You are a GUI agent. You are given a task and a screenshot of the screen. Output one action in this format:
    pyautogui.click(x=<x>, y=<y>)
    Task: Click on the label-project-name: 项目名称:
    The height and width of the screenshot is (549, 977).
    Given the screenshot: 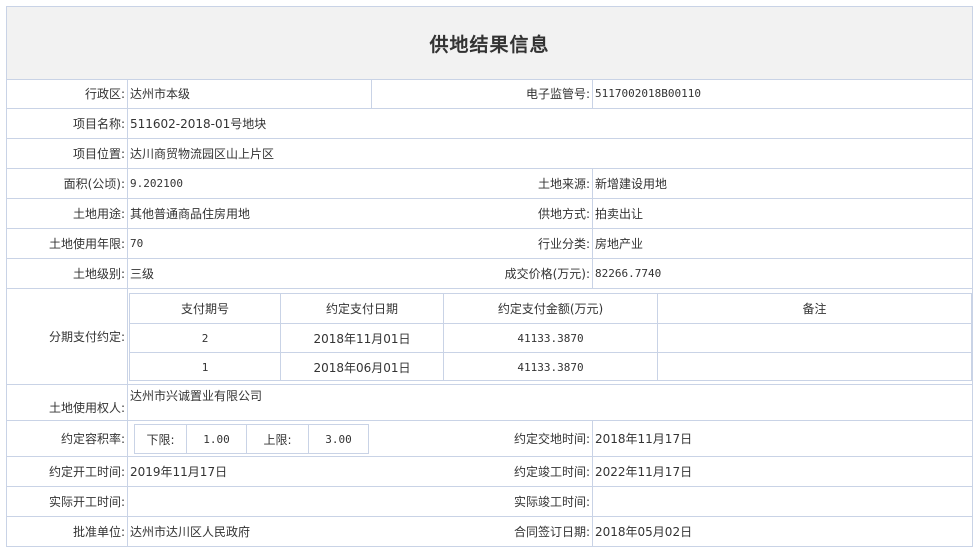 What is the action you would take?
    pyautogui.click(x=98, y=124)
    